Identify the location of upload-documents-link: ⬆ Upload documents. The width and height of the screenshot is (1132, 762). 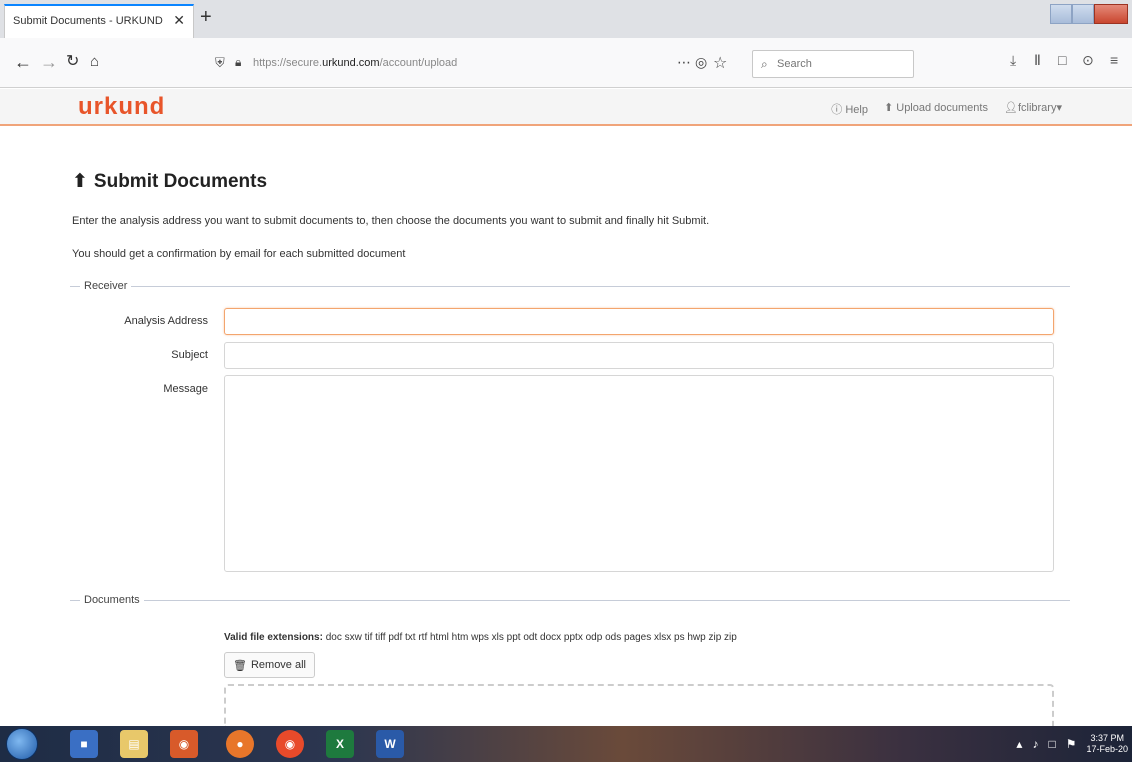
(936, 109).